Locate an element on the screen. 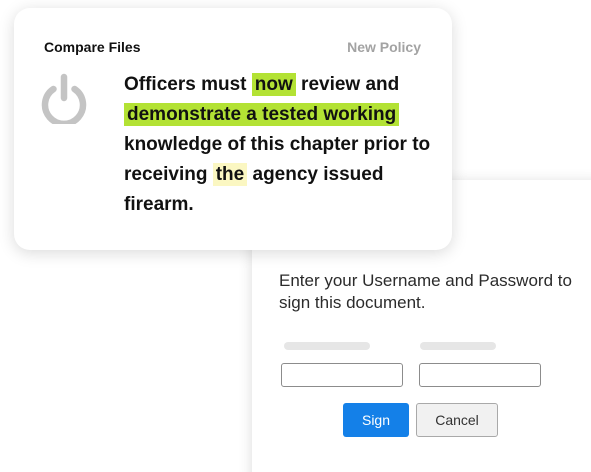  policy-text-segment: Officers must is located at coordinates (188, 84).